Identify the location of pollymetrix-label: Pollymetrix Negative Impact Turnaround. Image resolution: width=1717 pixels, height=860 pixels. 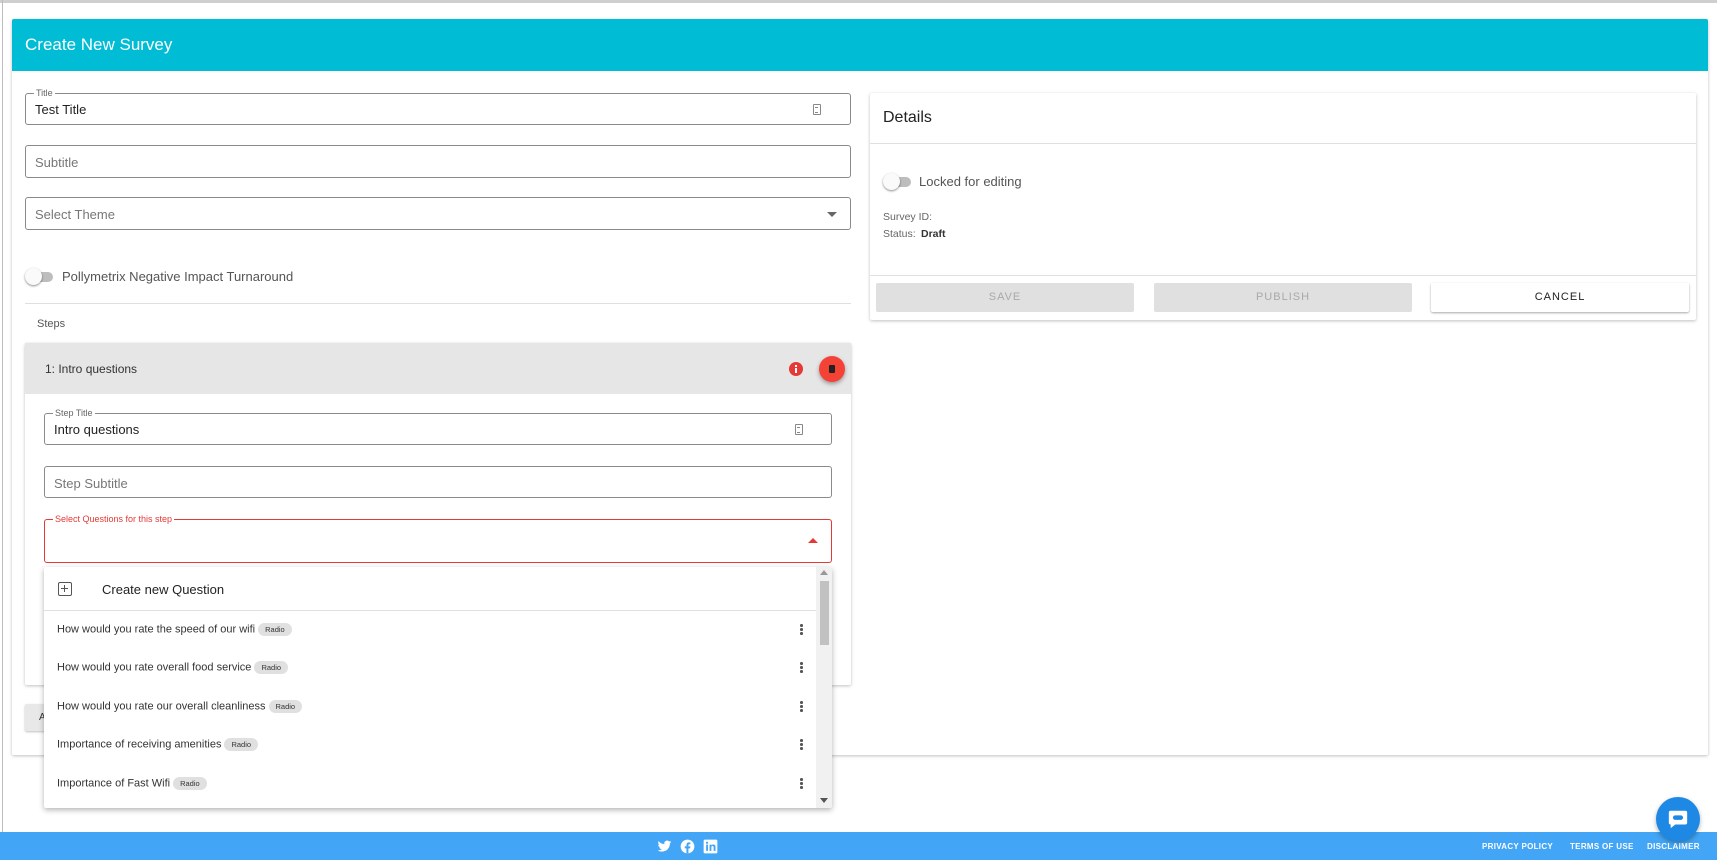
(178, 276).